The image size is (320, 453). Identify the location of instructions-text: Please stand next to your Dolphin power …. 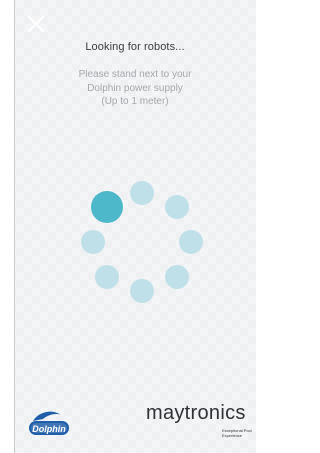
(135, 88).